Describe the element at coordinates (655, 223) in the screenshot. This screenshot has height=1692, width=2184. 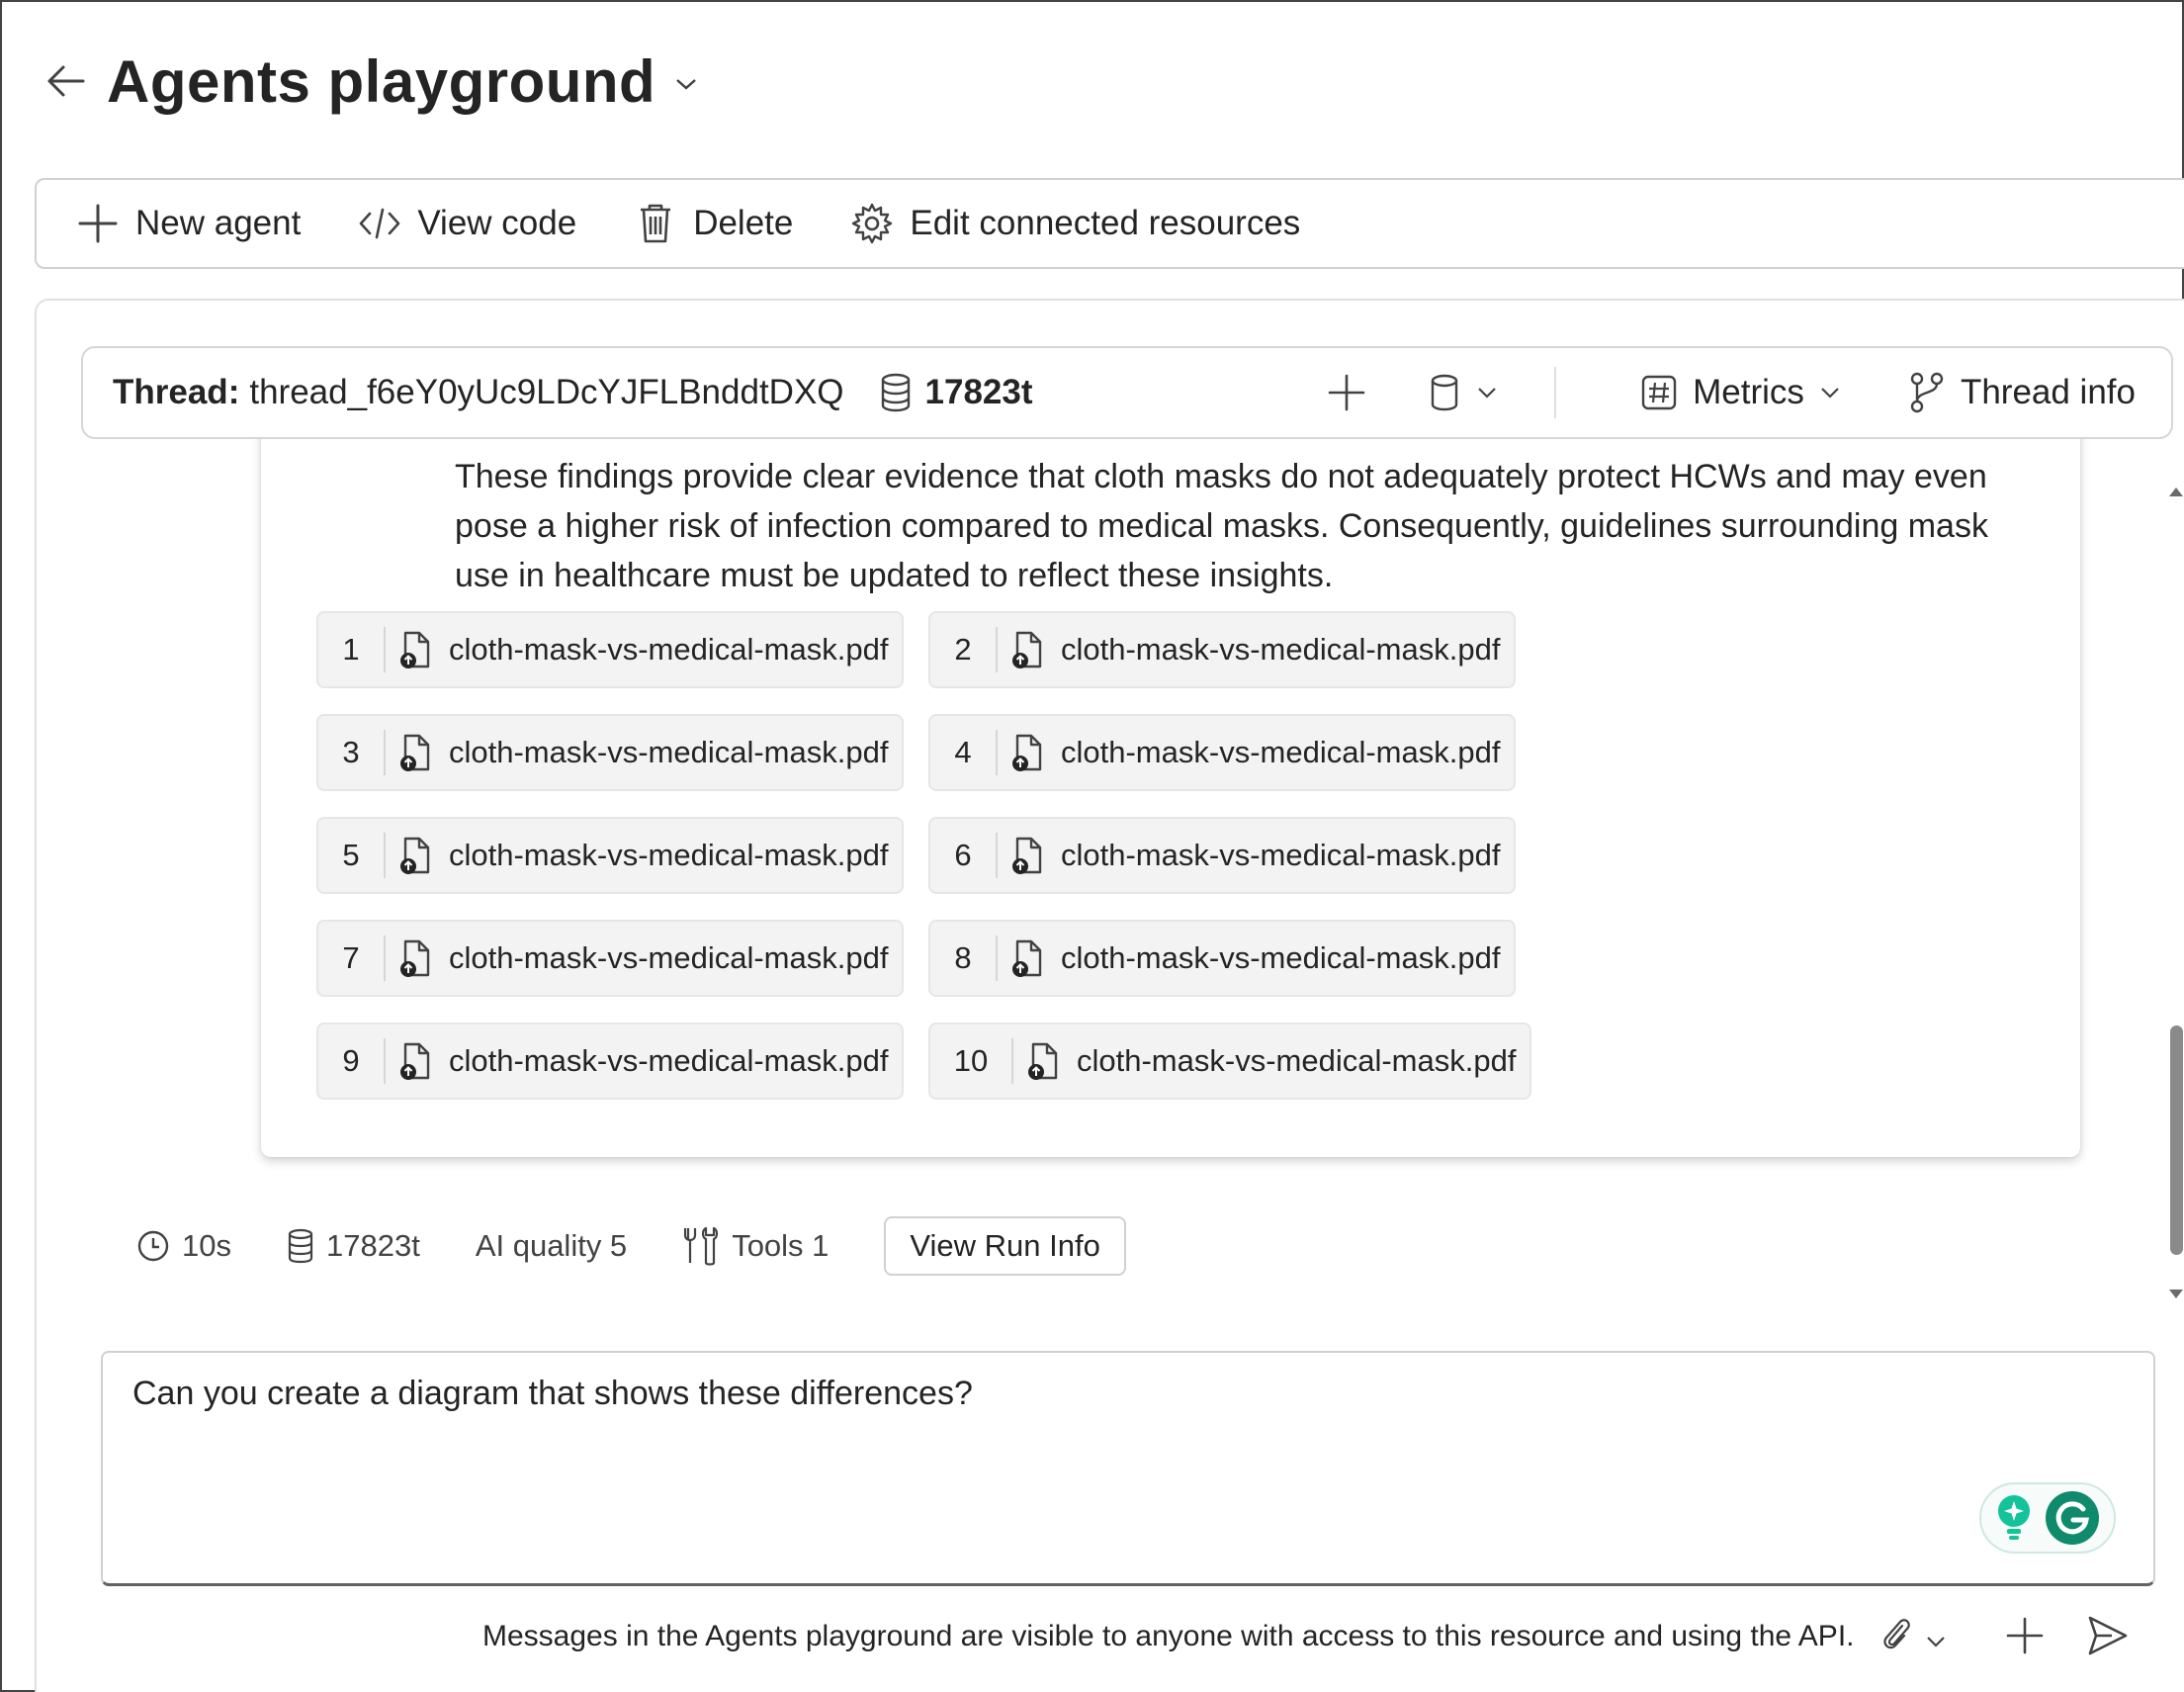
I see `trash-icon` at that location.